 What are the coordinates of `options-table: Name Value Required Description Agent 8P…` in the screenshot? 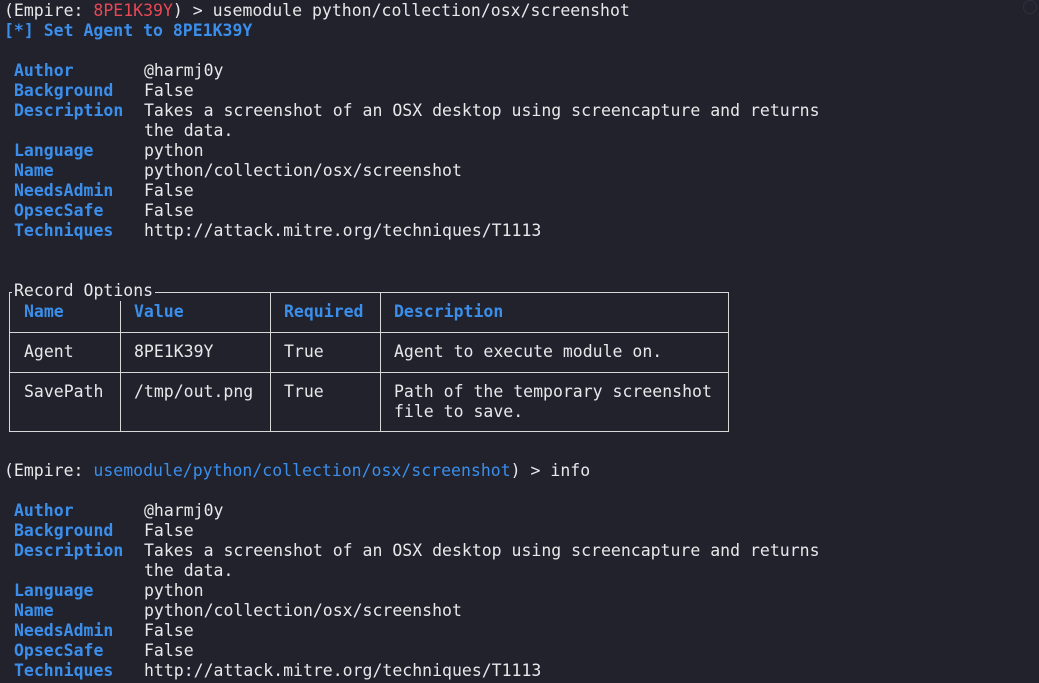 It's located at (369, 362).